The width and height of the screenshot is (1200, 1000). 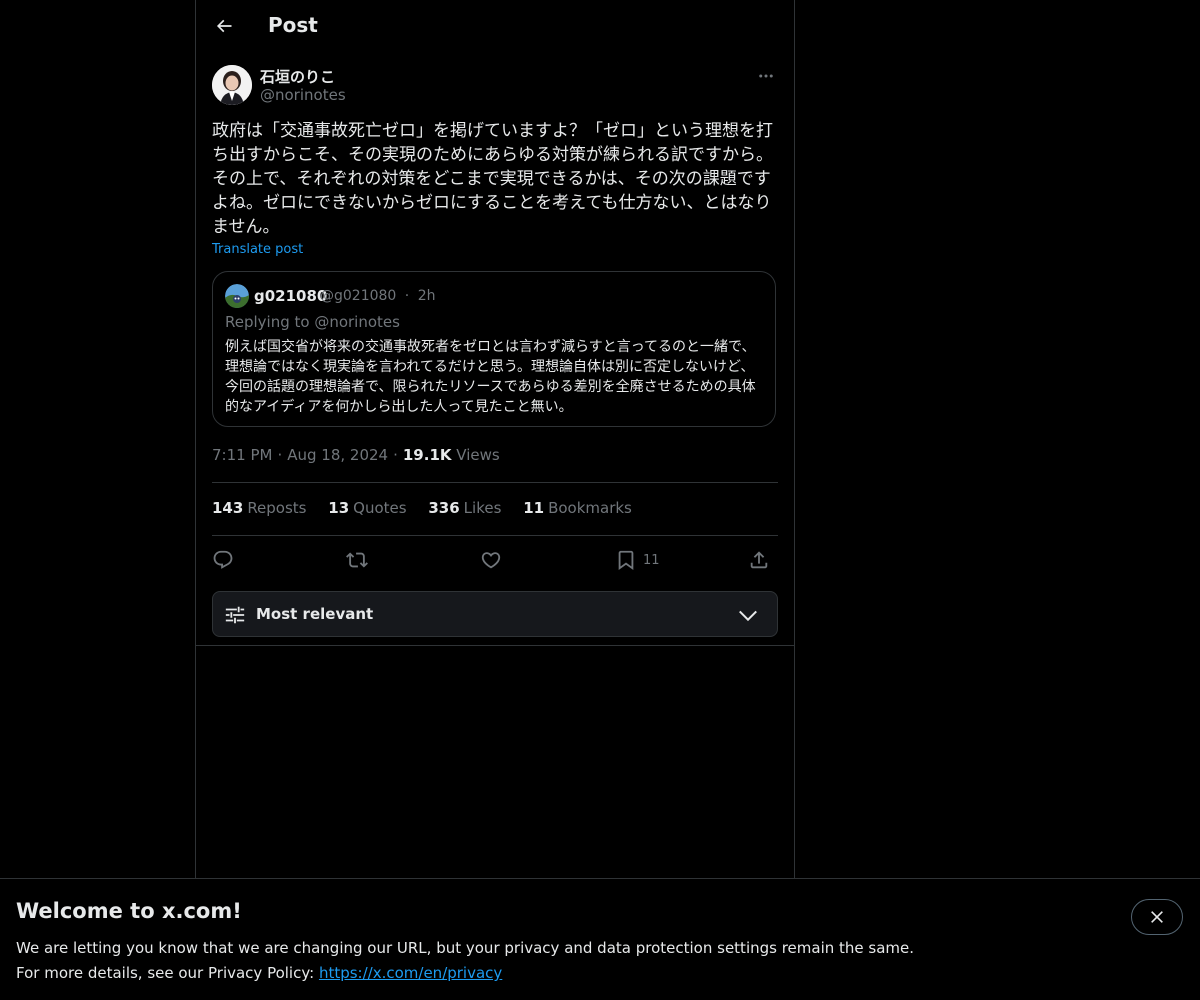 I want to click on post-author: 石垣のりこ @norinotes, so click(x=495, y=86).